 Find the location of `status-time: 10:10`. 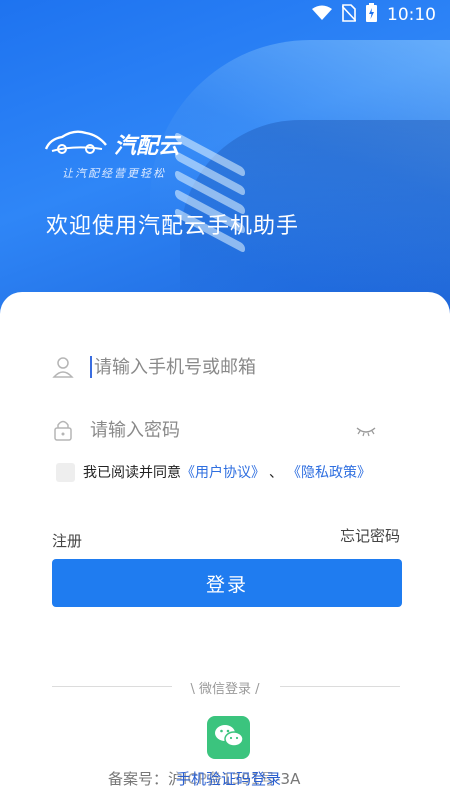

status-time: 10:10 is located at coordinates (411, 14).